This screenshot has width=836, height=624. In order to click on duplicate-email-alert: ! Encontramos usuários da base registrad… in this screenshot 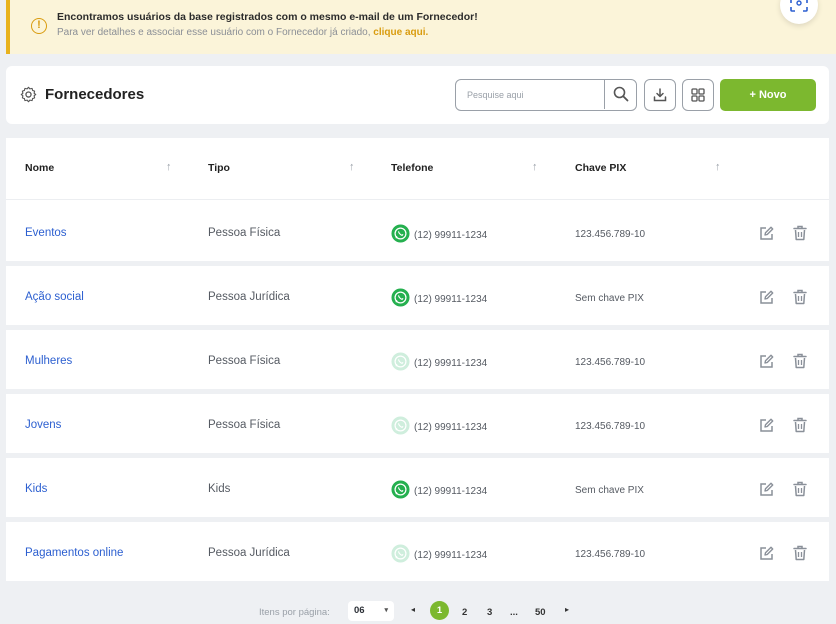, I will do `click(421, 27)`.